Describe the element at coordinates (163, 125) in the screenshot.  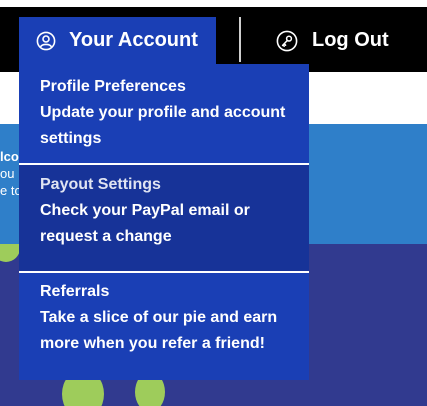
I see `menu-item-description: Update your profile and account settings` at that location.